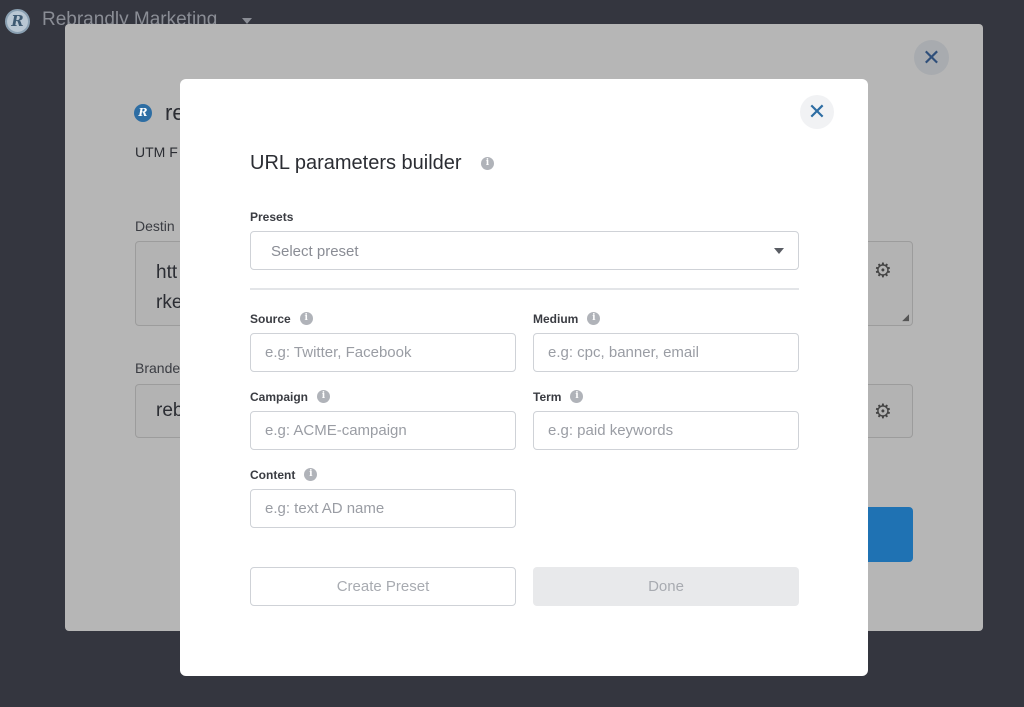 This screenshot has width=1024, height=707. What do you see at coordinates (666, 586) in the screenshot?
I see `done-button: Done` at bounding box center [666, 586].